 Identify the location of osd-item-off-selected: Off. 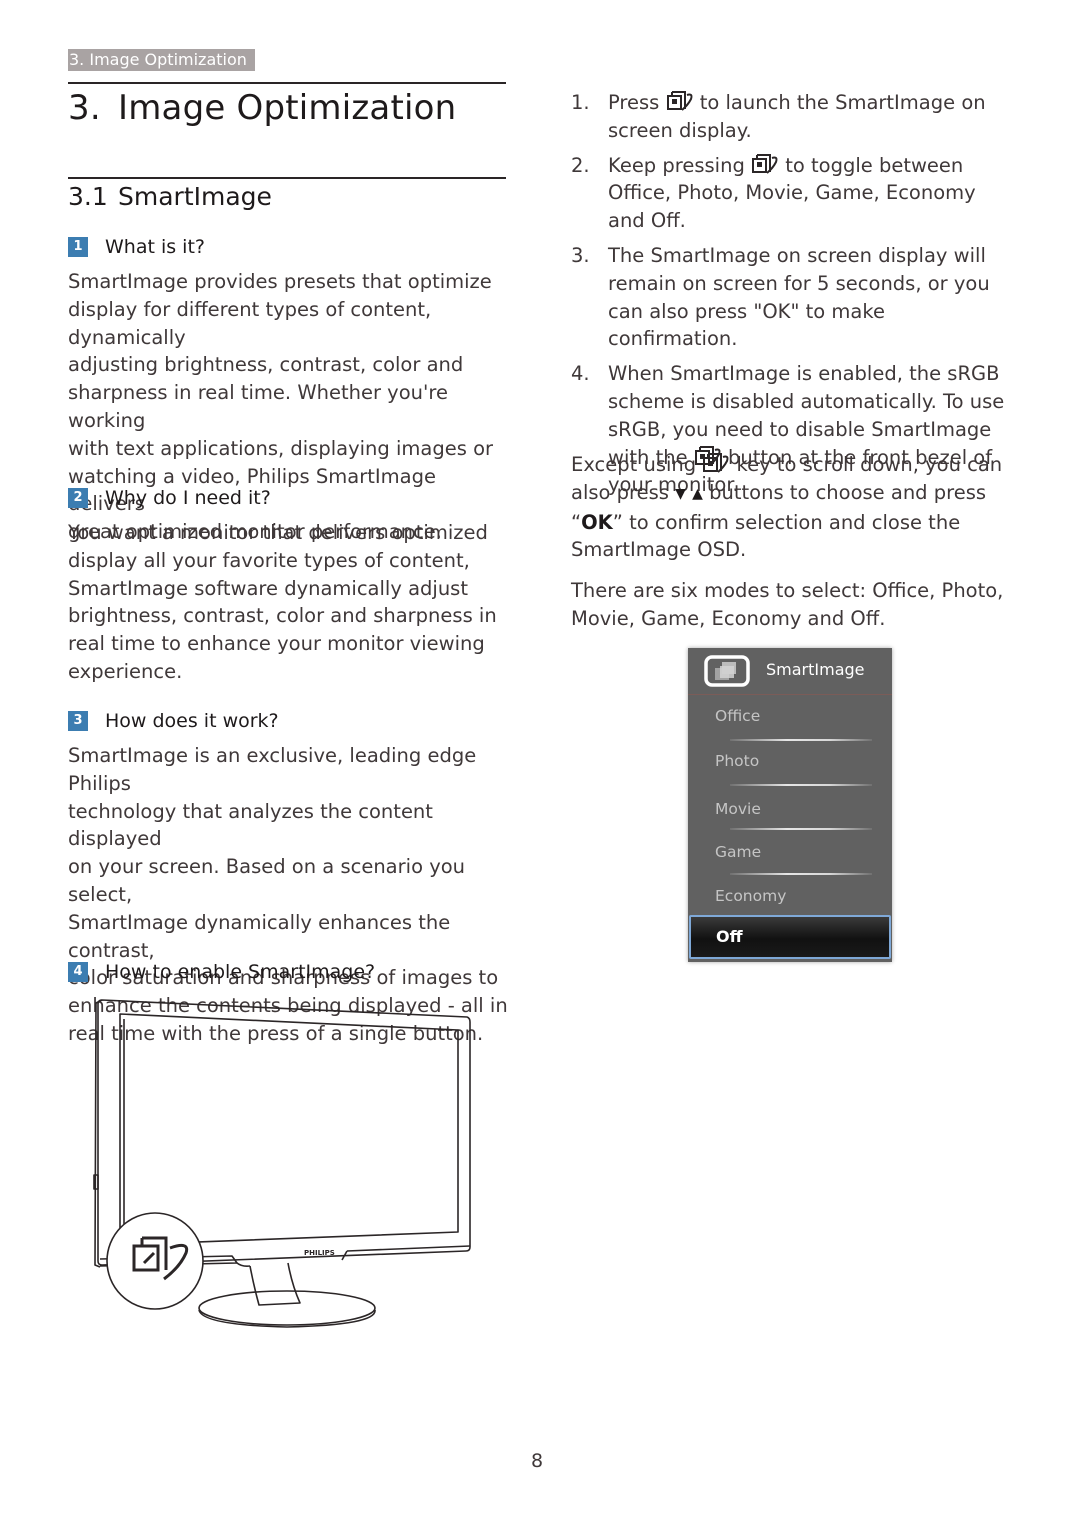
(790, 937).